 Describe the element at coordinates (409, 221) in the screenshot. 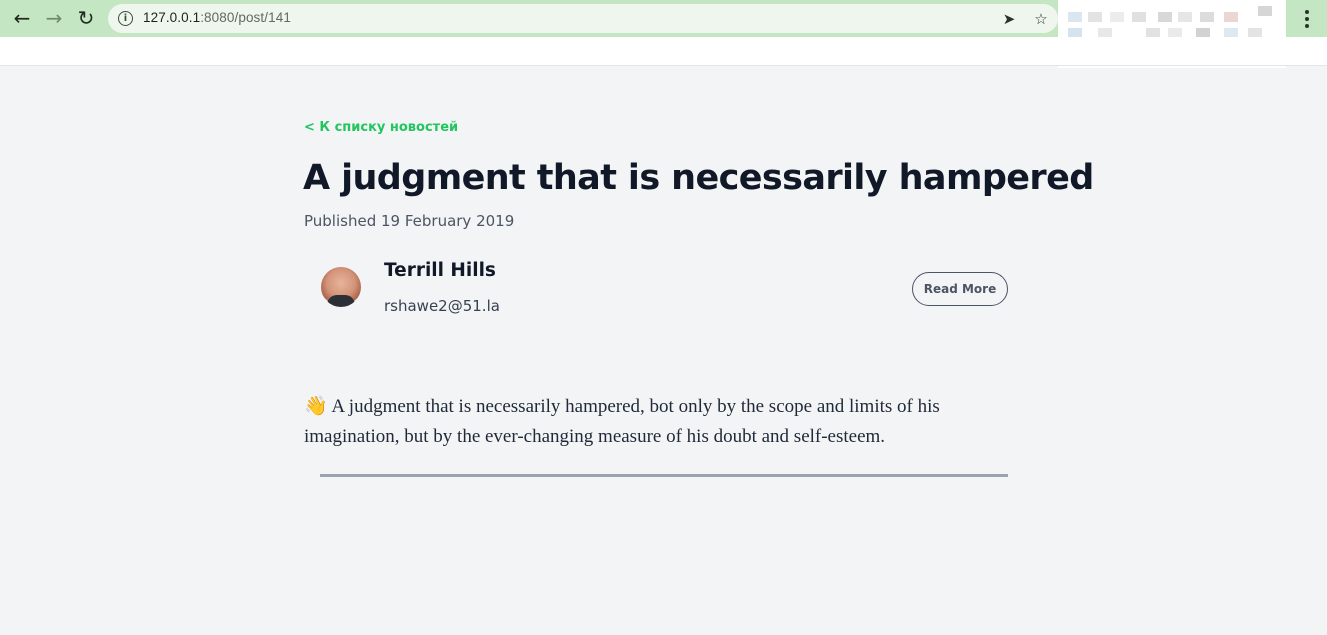

I see `published-date: Published 19 February 2019` at that location.